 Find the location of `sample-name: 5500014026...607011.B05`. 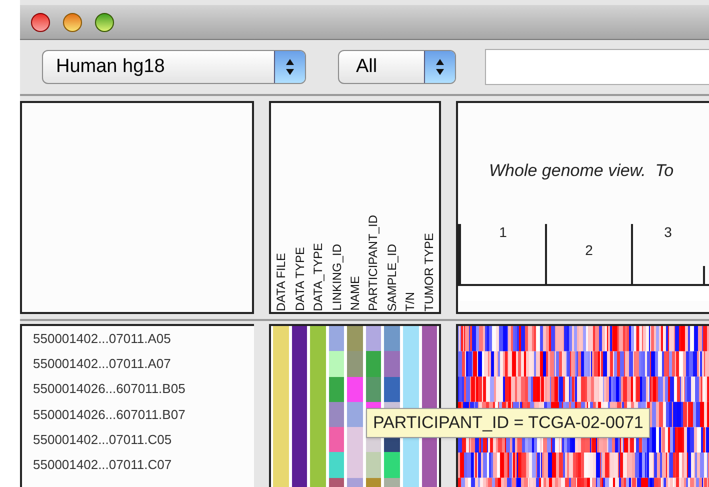

sample-name: 5500014026...607011.B05 is located at coordinates (109, 389).